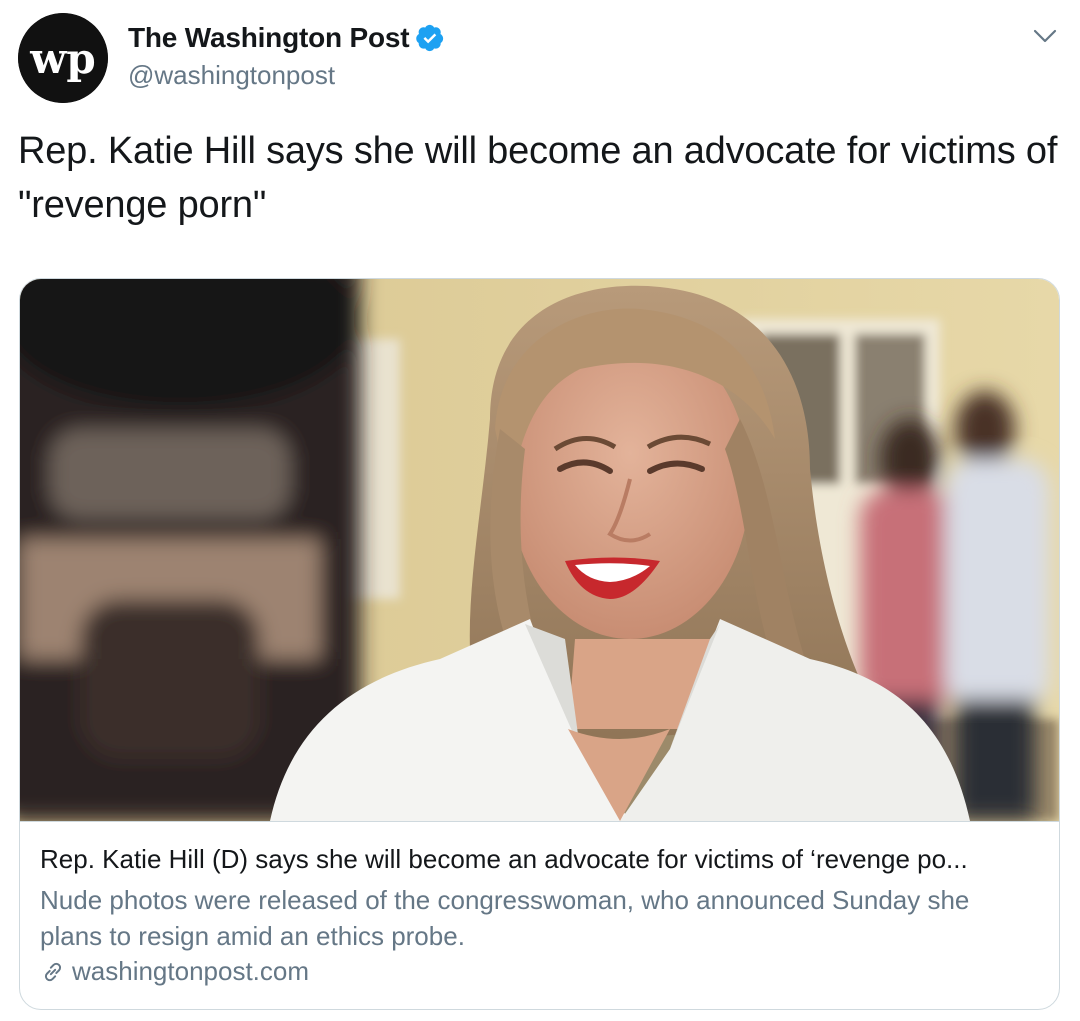 The height and width of the screenshot is (1021, 1080). I want to click on link-icon, so click(53, 971).